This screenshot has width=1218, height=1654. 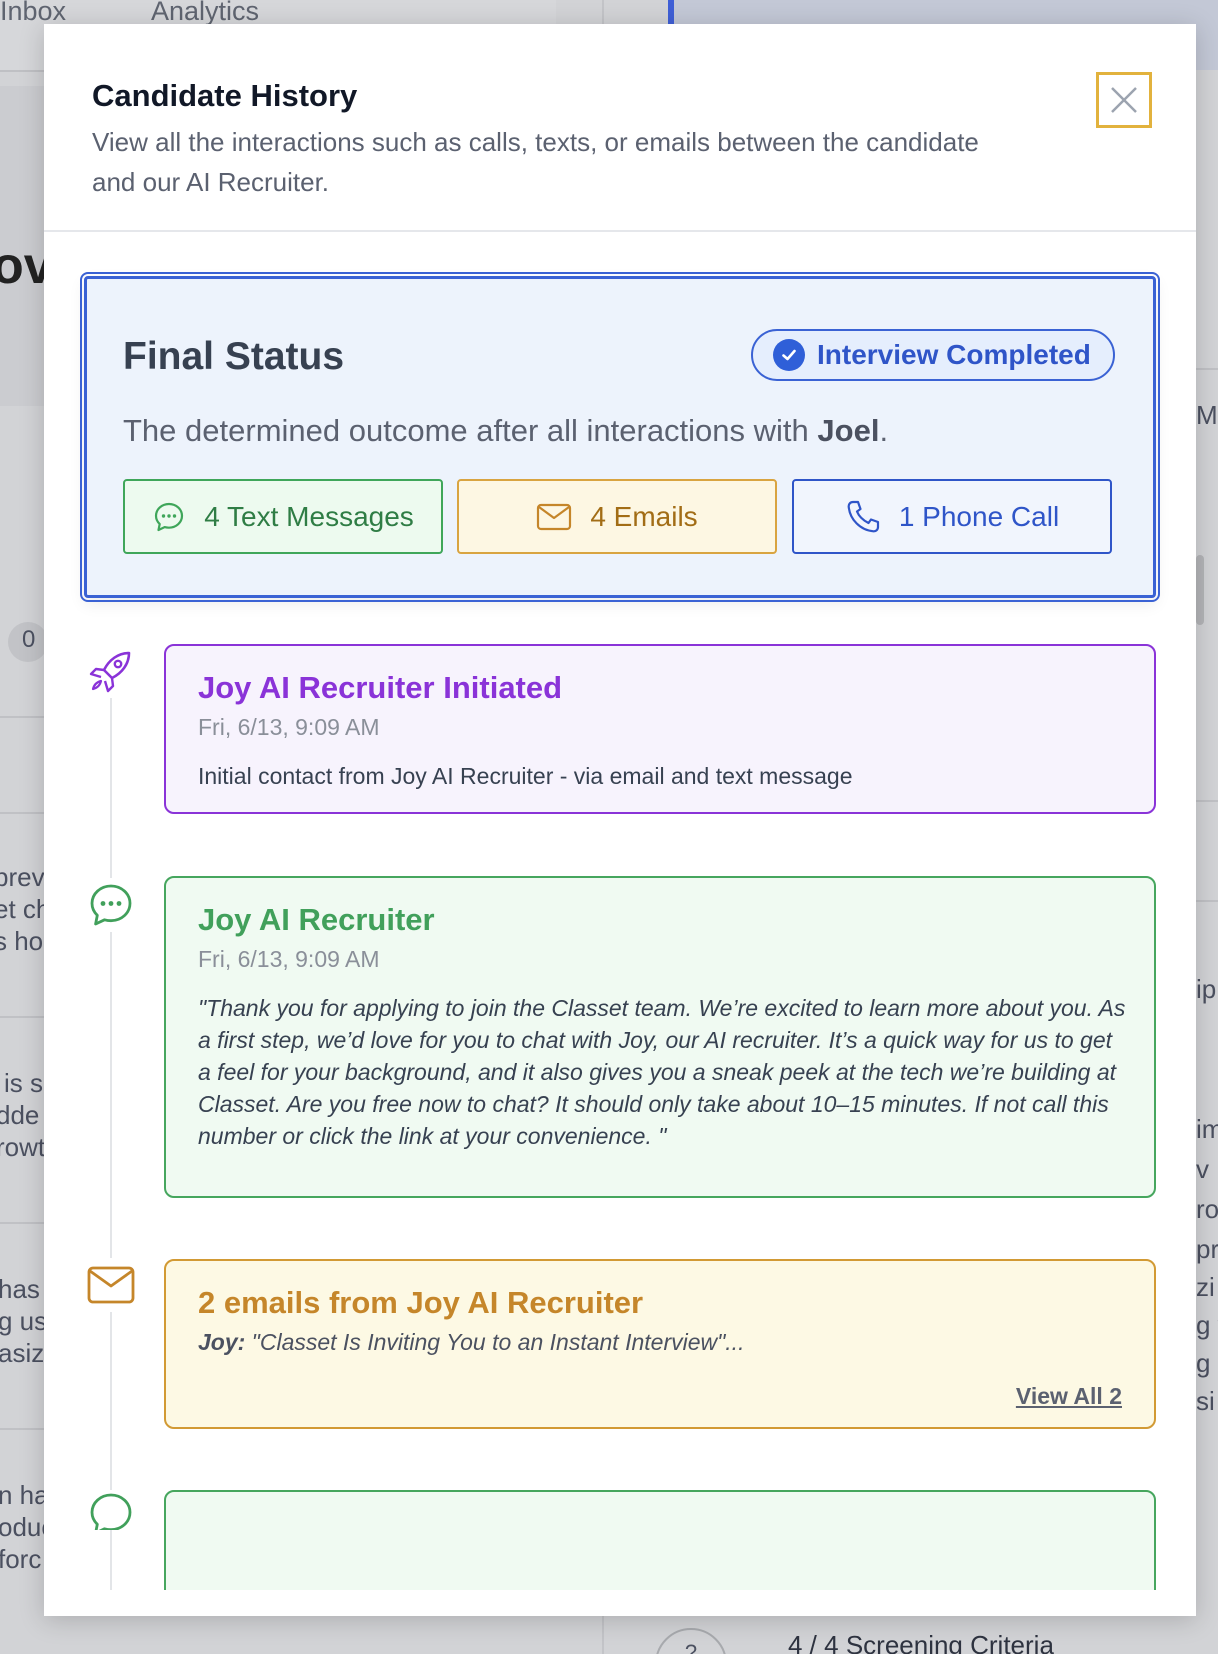 I want to click on phone-calls-count-label: 1 Phone Call, so click(x=979, y=516).